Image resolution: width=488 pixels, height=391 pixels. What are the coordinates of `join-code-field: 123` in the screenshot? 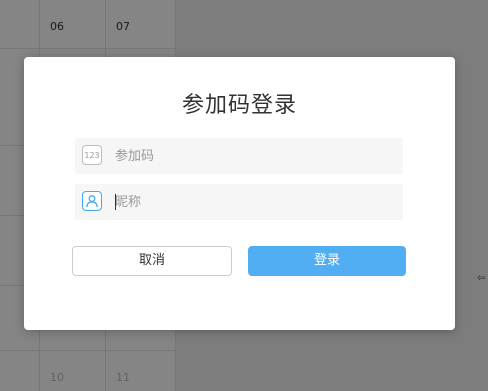 It's located at (239, 156).